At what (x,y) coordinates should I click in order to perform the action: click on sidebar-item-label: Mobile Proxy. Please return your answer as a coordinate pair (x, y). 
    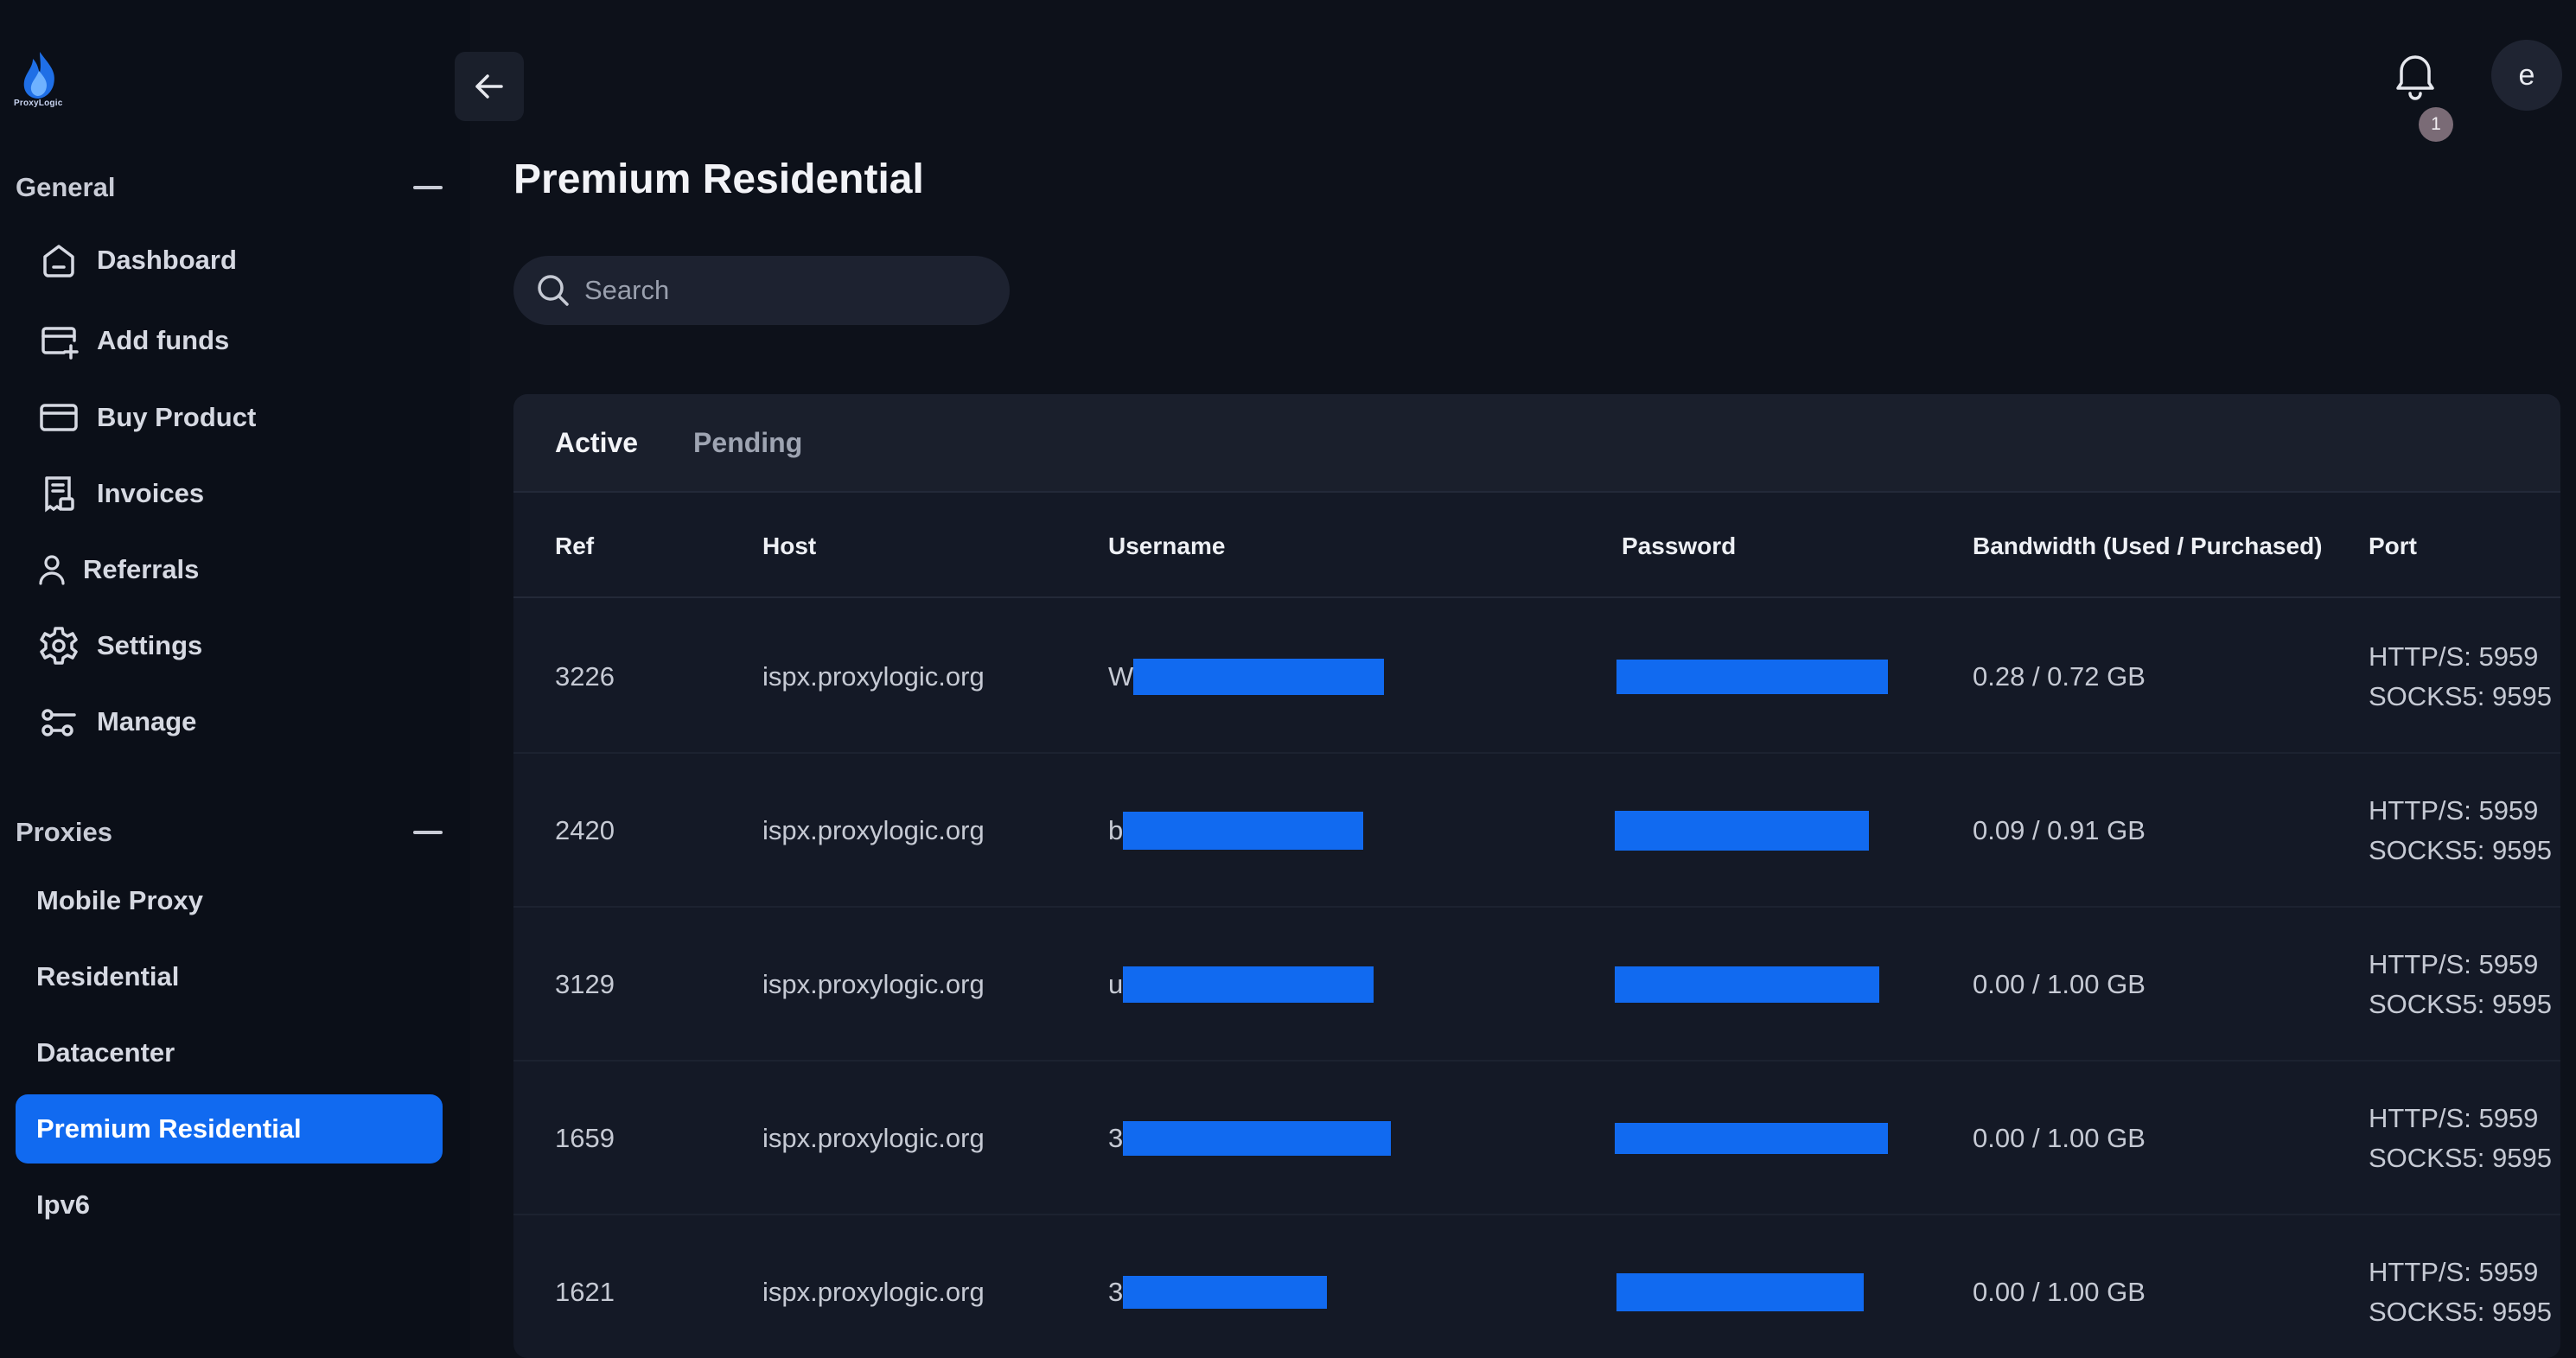
    Looking at the image, I should click on (119, 900).